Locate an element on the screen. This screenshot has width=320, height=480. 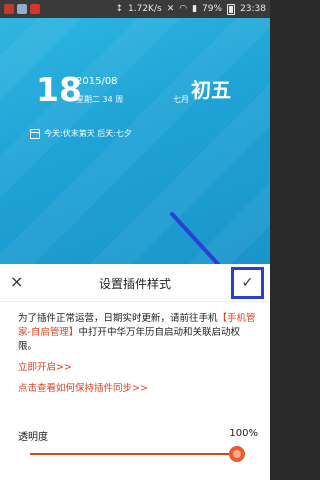
net-speed: 1.72K/s is located at coordinates (145, 9).